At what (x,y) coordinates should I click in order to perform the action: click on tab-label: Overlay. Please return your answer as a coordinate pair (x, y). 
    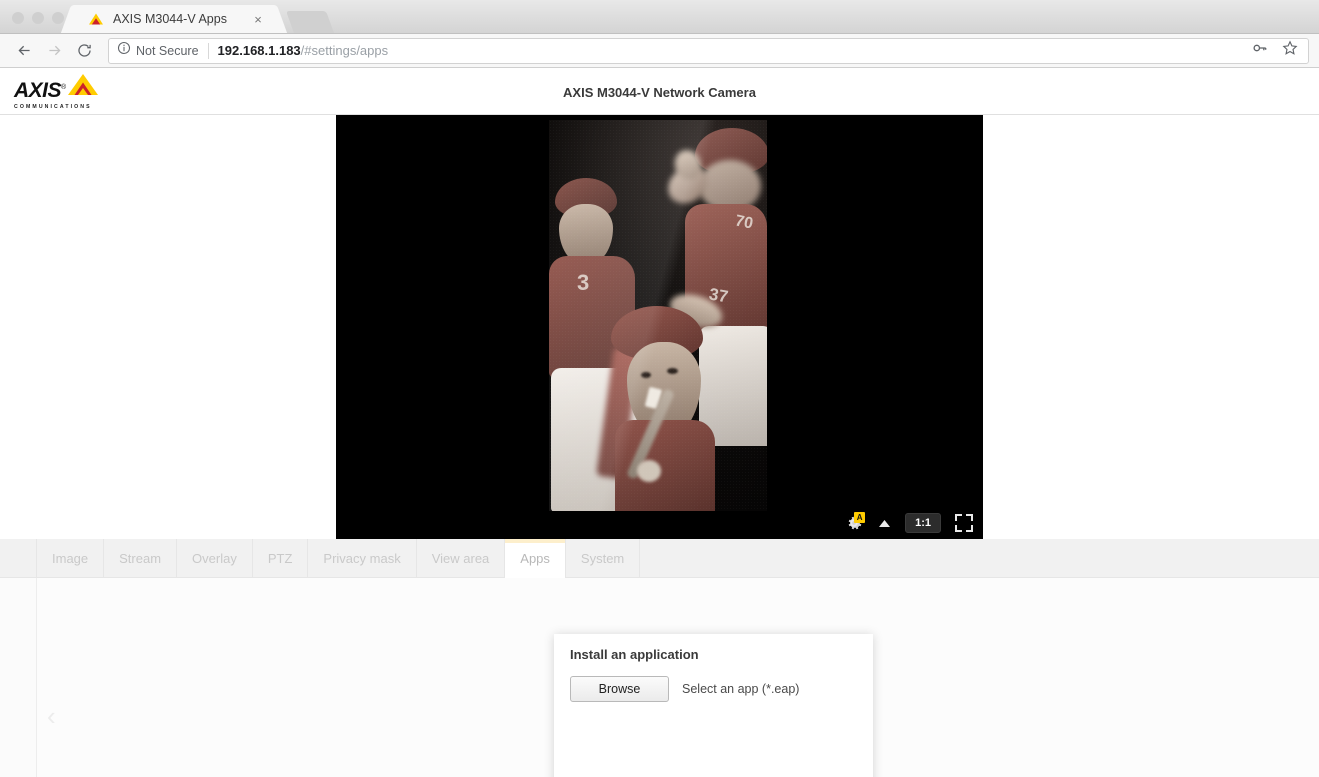
    Looking at the image, I should click on (214, 558).